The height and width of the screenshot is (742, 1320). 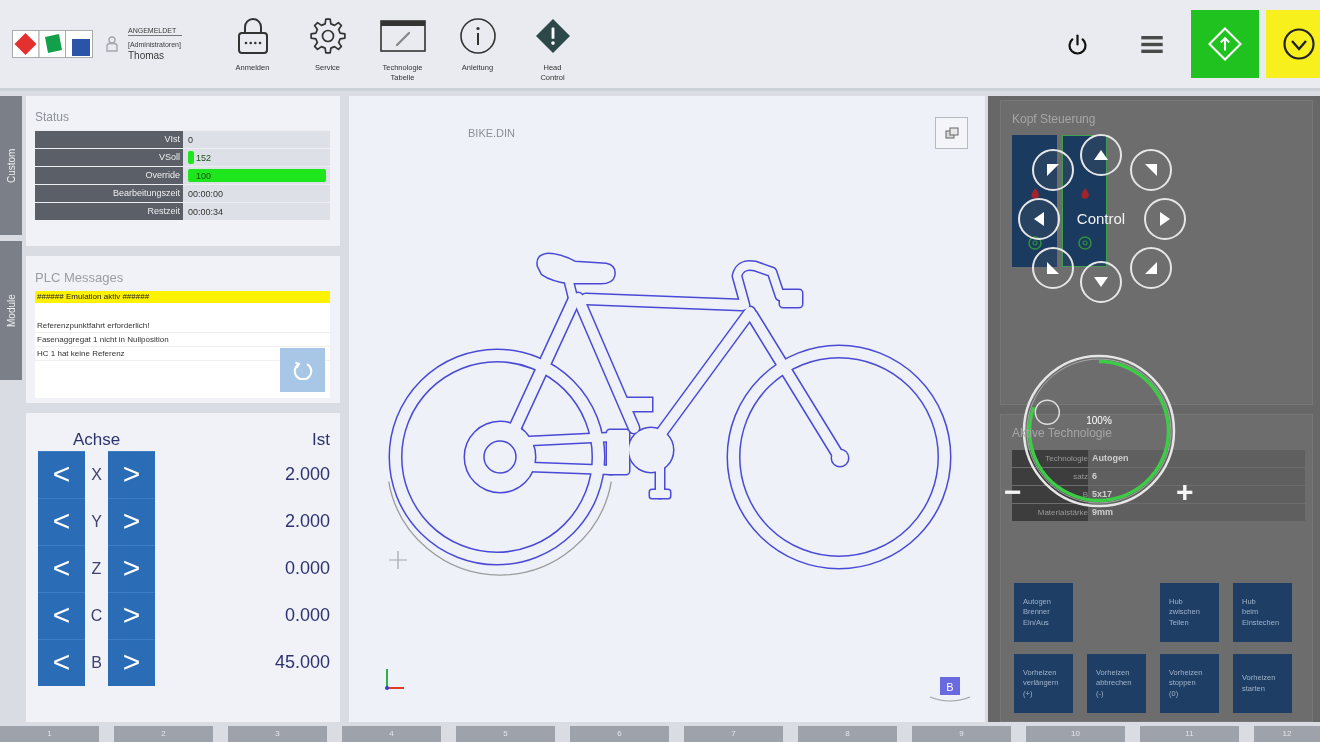 What do you see at coordinates (302, 662) in the screenshot?
I see `axis-value: 45.000` at bounding box center [302, 662].